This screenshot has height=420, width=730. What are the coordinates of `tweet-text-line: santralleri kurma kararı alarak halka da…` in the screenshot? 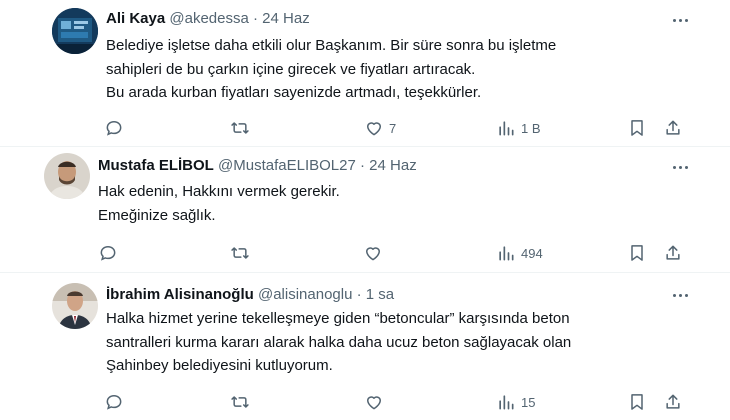 It's located at (339, 342).